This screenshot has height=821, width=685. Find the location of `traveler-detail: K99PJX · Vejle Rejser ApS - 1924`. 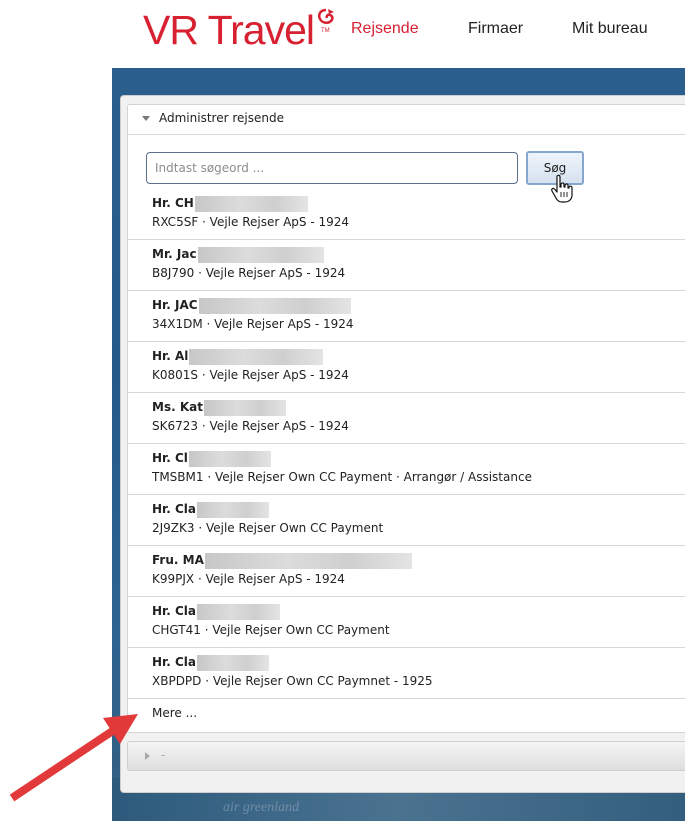

traveler-detail: K99PJX · Vejle Rejser ApS - 1924 is located at coordinates (248, 579).